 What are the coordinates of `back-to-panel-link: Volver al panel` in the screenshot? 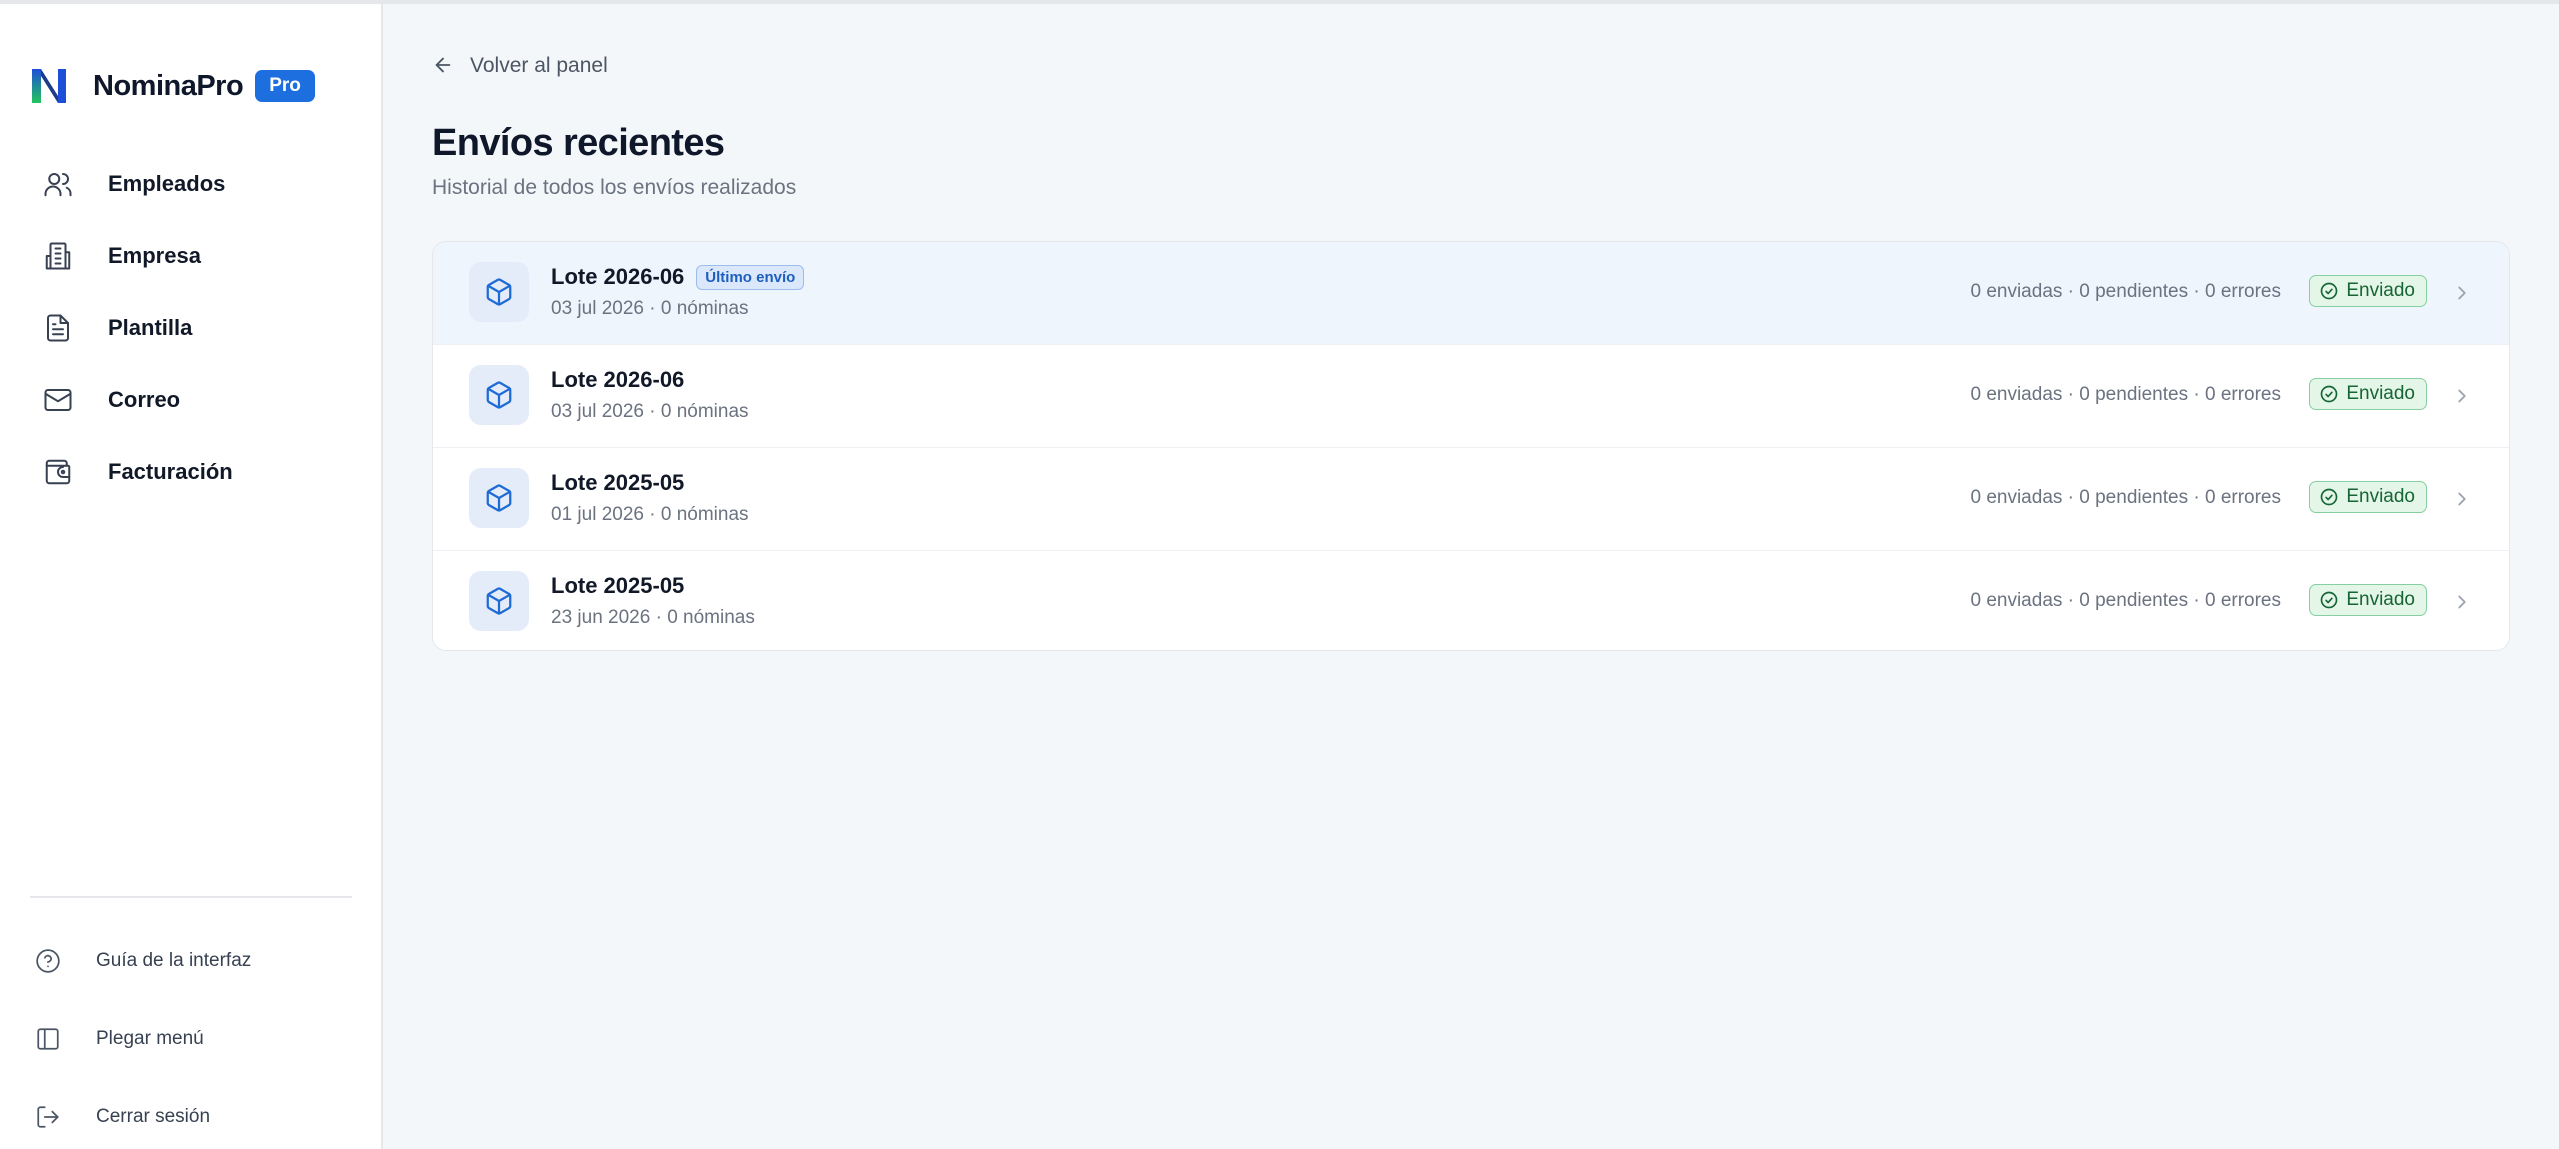 It's located at (520, 66).